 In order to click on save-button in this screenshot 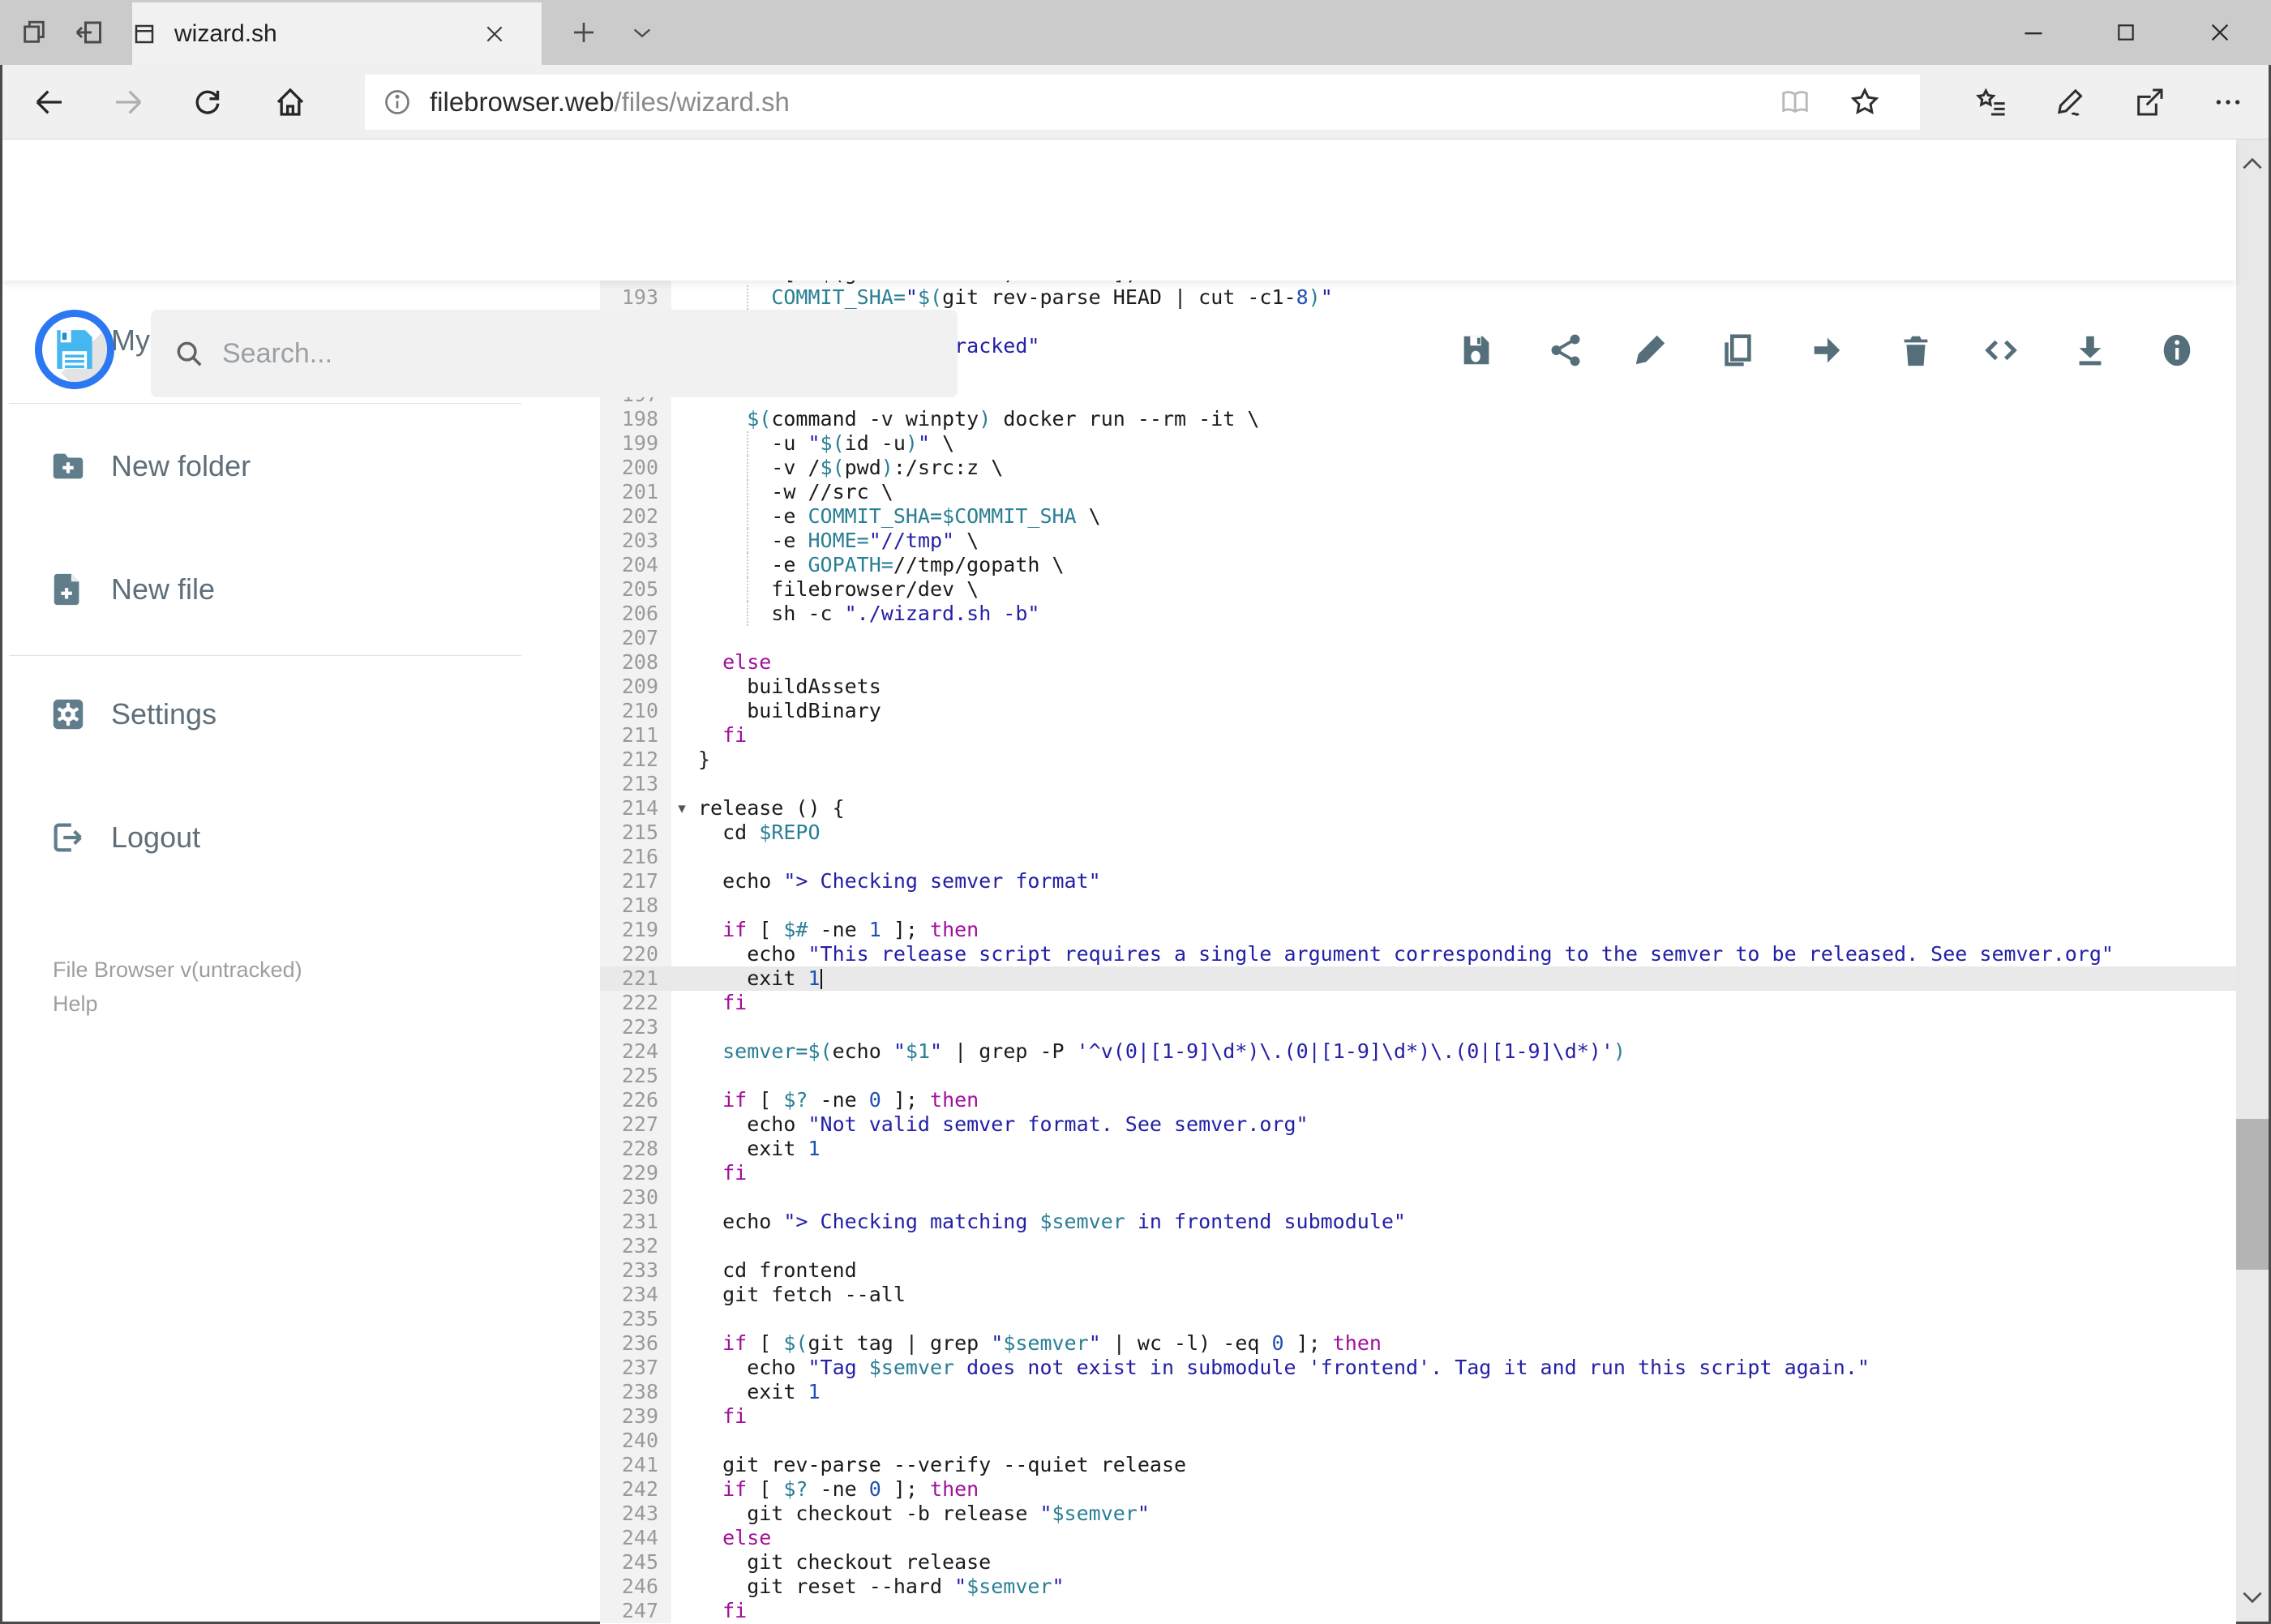, I will do `click(1476, 351)`.